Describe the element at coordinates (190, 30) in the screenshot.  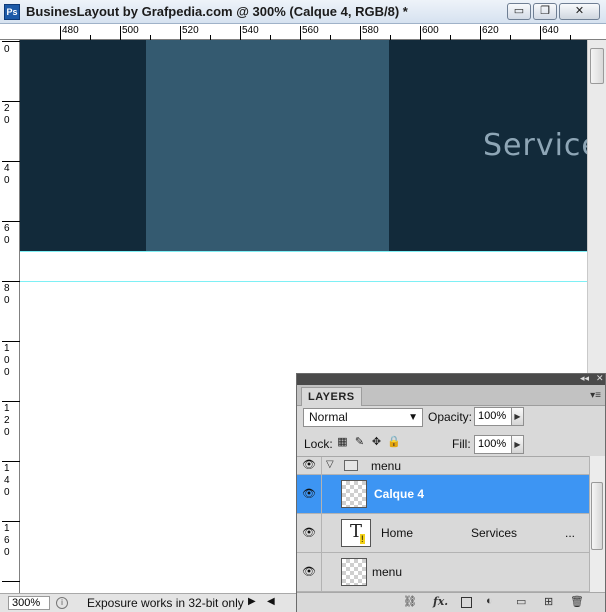
I see `ruler-label: 520` at that location.